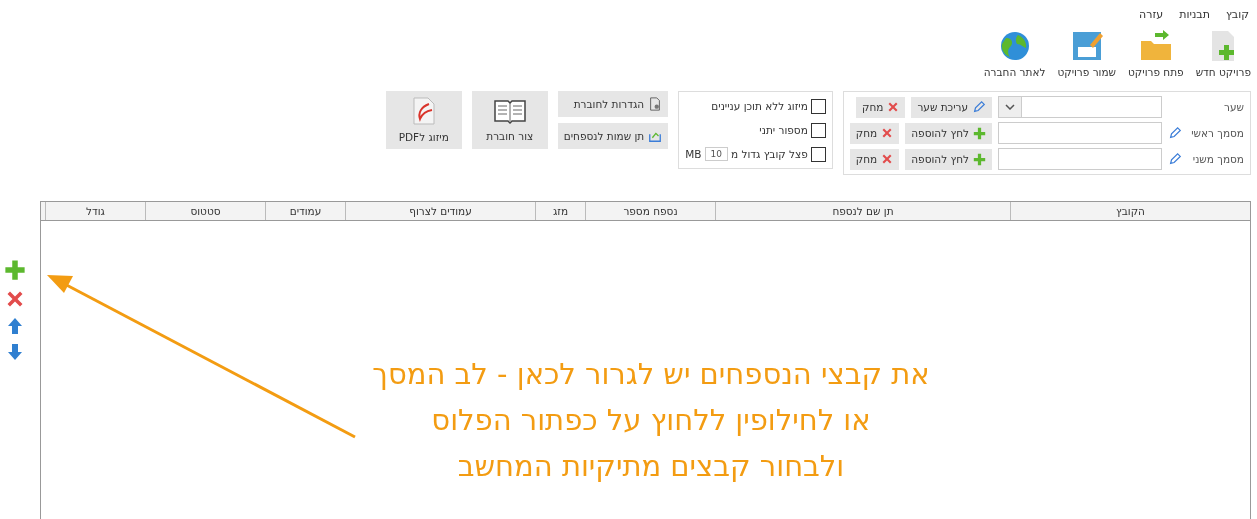 The image size is (1257, 519). I want to click on booklet-button: הגדרות לחוברת, so click(613, 104).